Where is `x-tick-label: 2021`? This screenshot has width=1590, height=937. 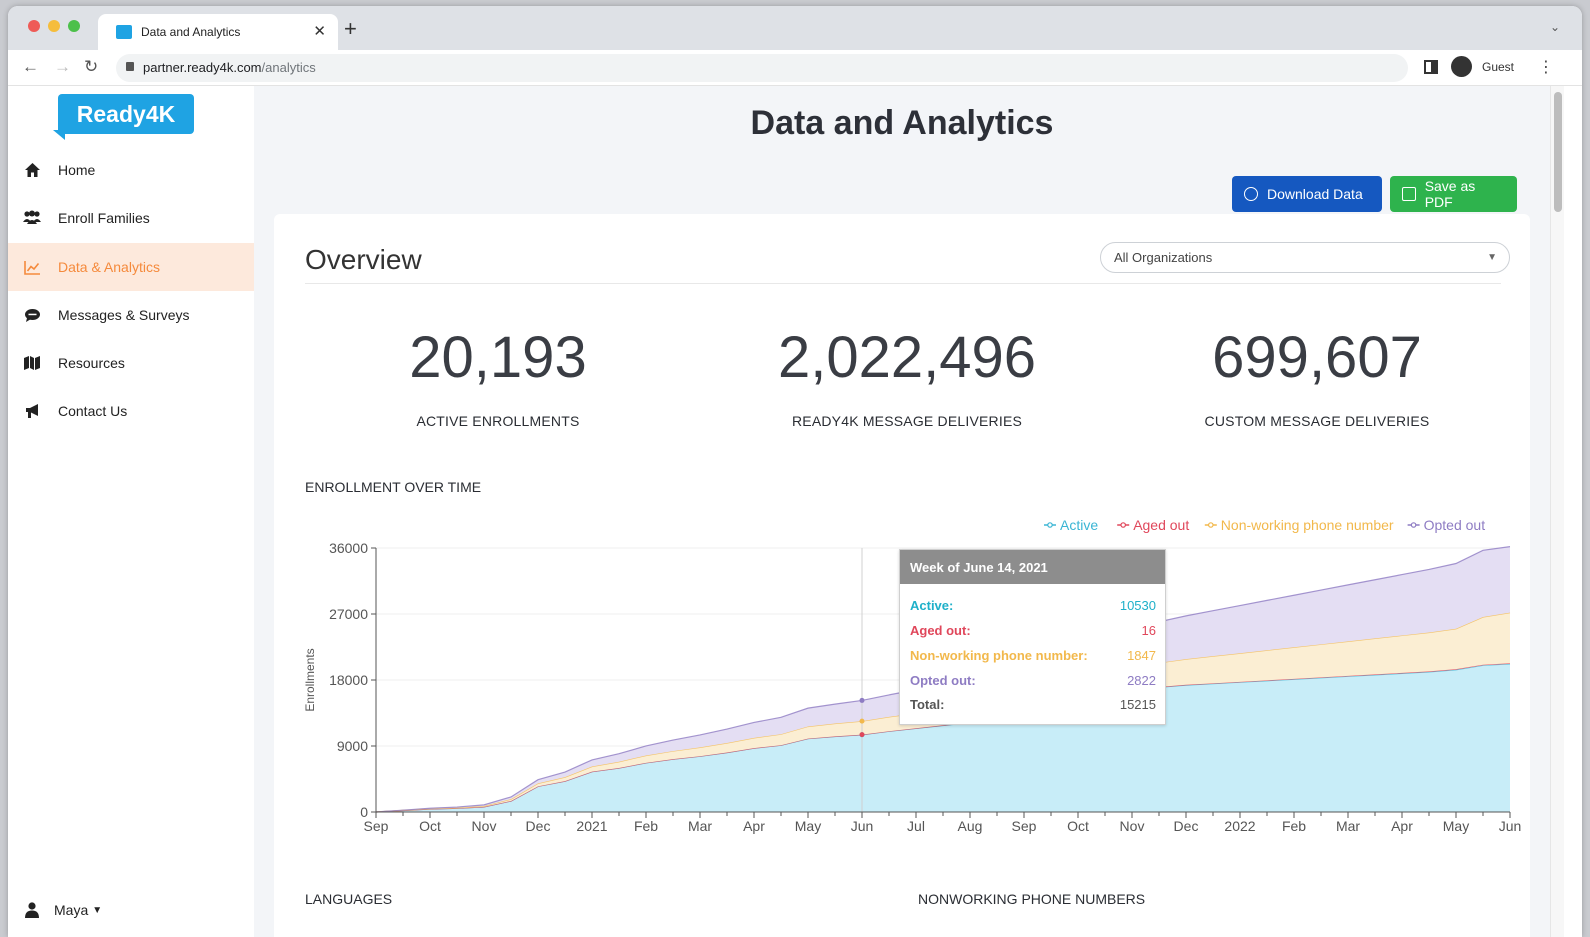
x-tick-label: 2021 is located at coordinates (591, 826).